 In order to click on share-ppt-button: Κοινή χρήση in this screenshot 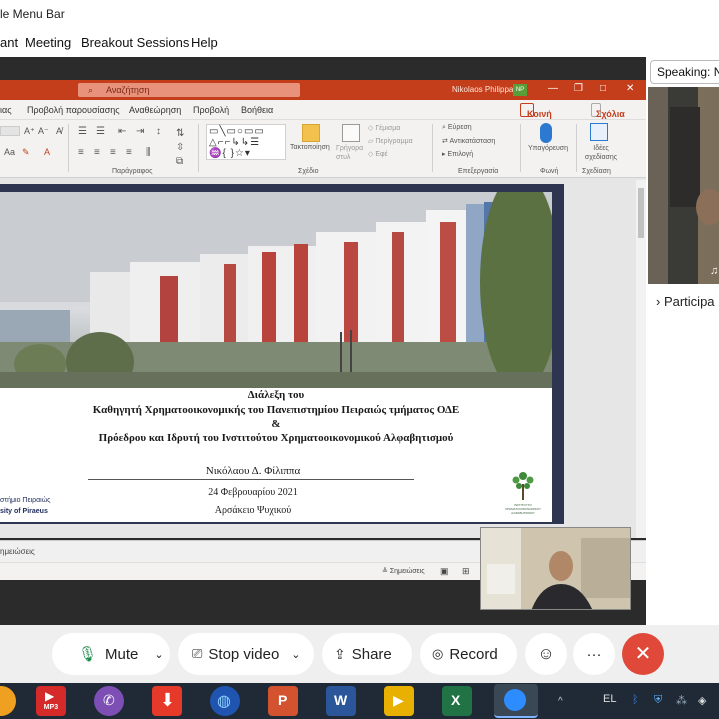, I will do `click(537, 116)`.